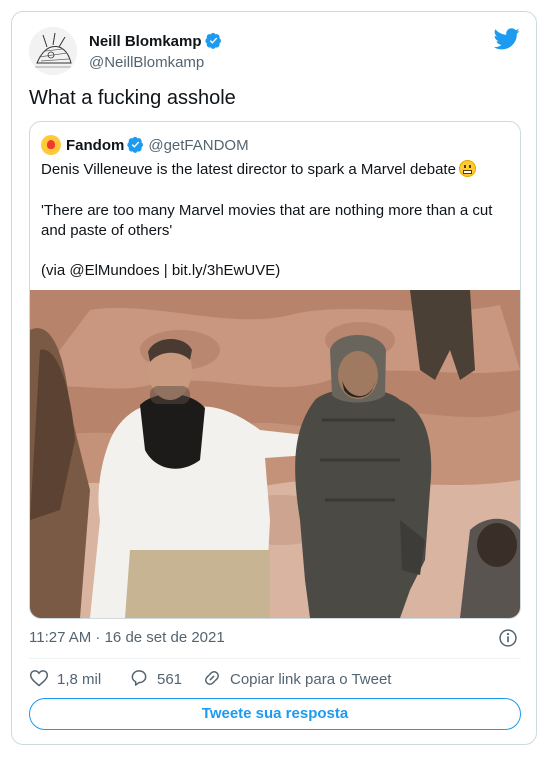 This screenshot has width=550, height=757. What do you see at coordinates (139, 678) in the screenshot?
I see `reply-bubble-icon` at bounding box center [139, 678].